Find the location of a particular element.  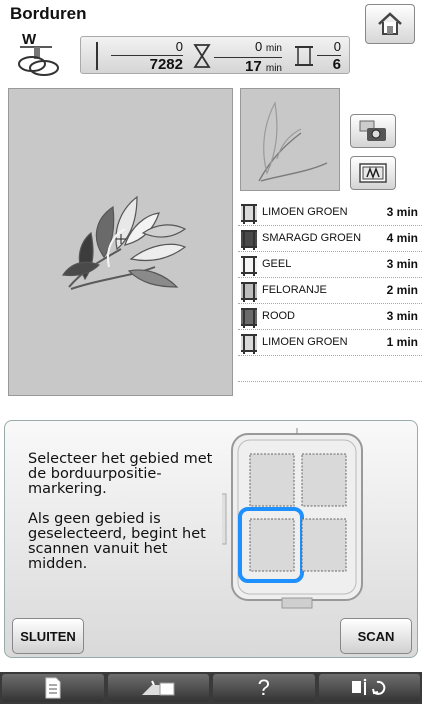

scan-area-top-left is located at coordinates (272, 480).